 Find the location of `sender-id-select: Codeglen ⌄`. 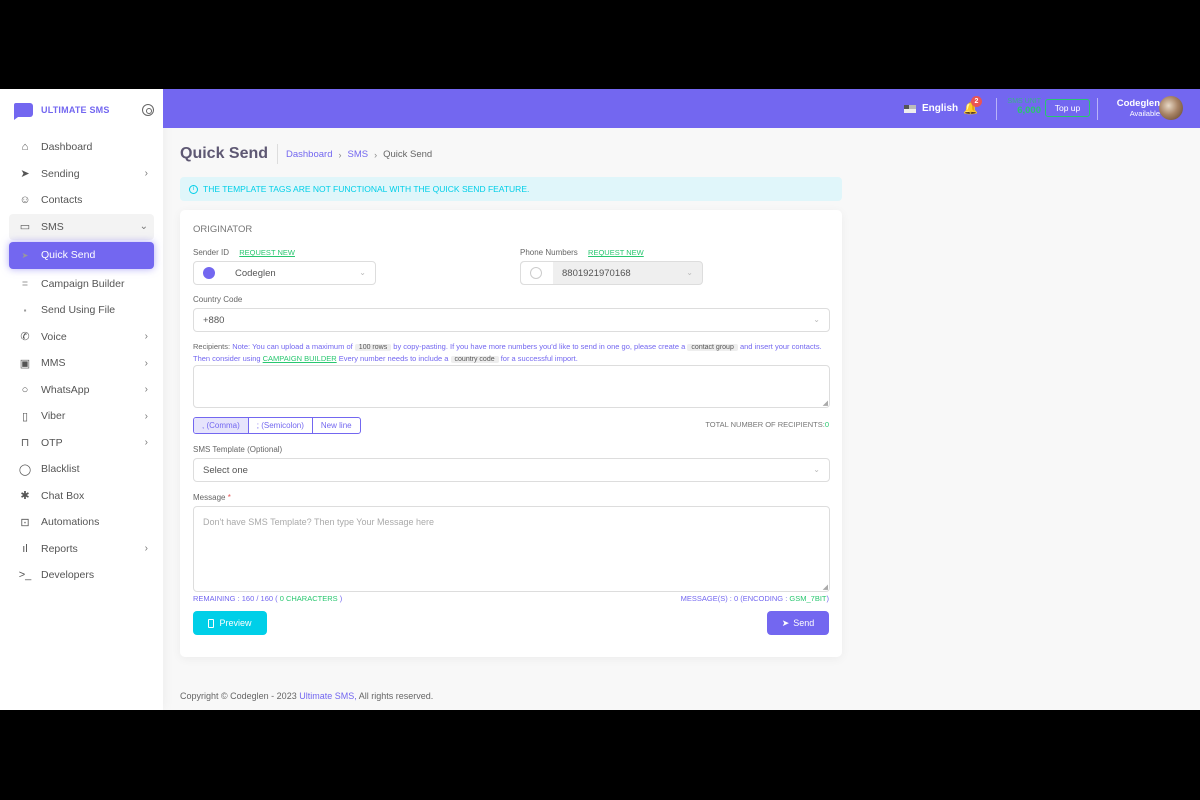

sender-id-select: Codeglen ⌄ is located at coordinates (284, 273).